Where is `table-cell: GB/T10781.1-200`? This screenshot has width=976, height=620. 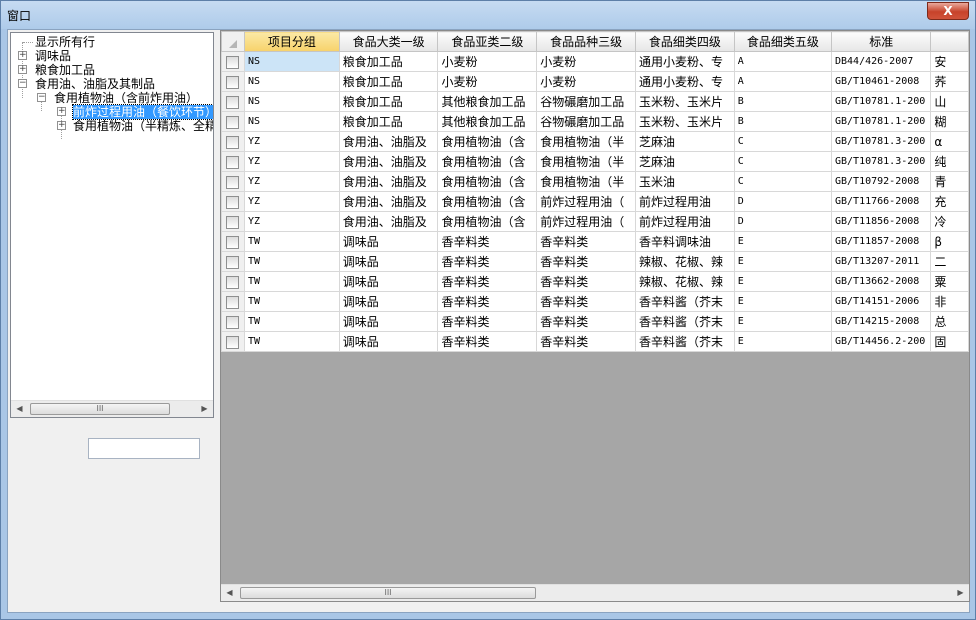
table-cell: GB/T10781.1-200 is located at coordinates (881, 101).